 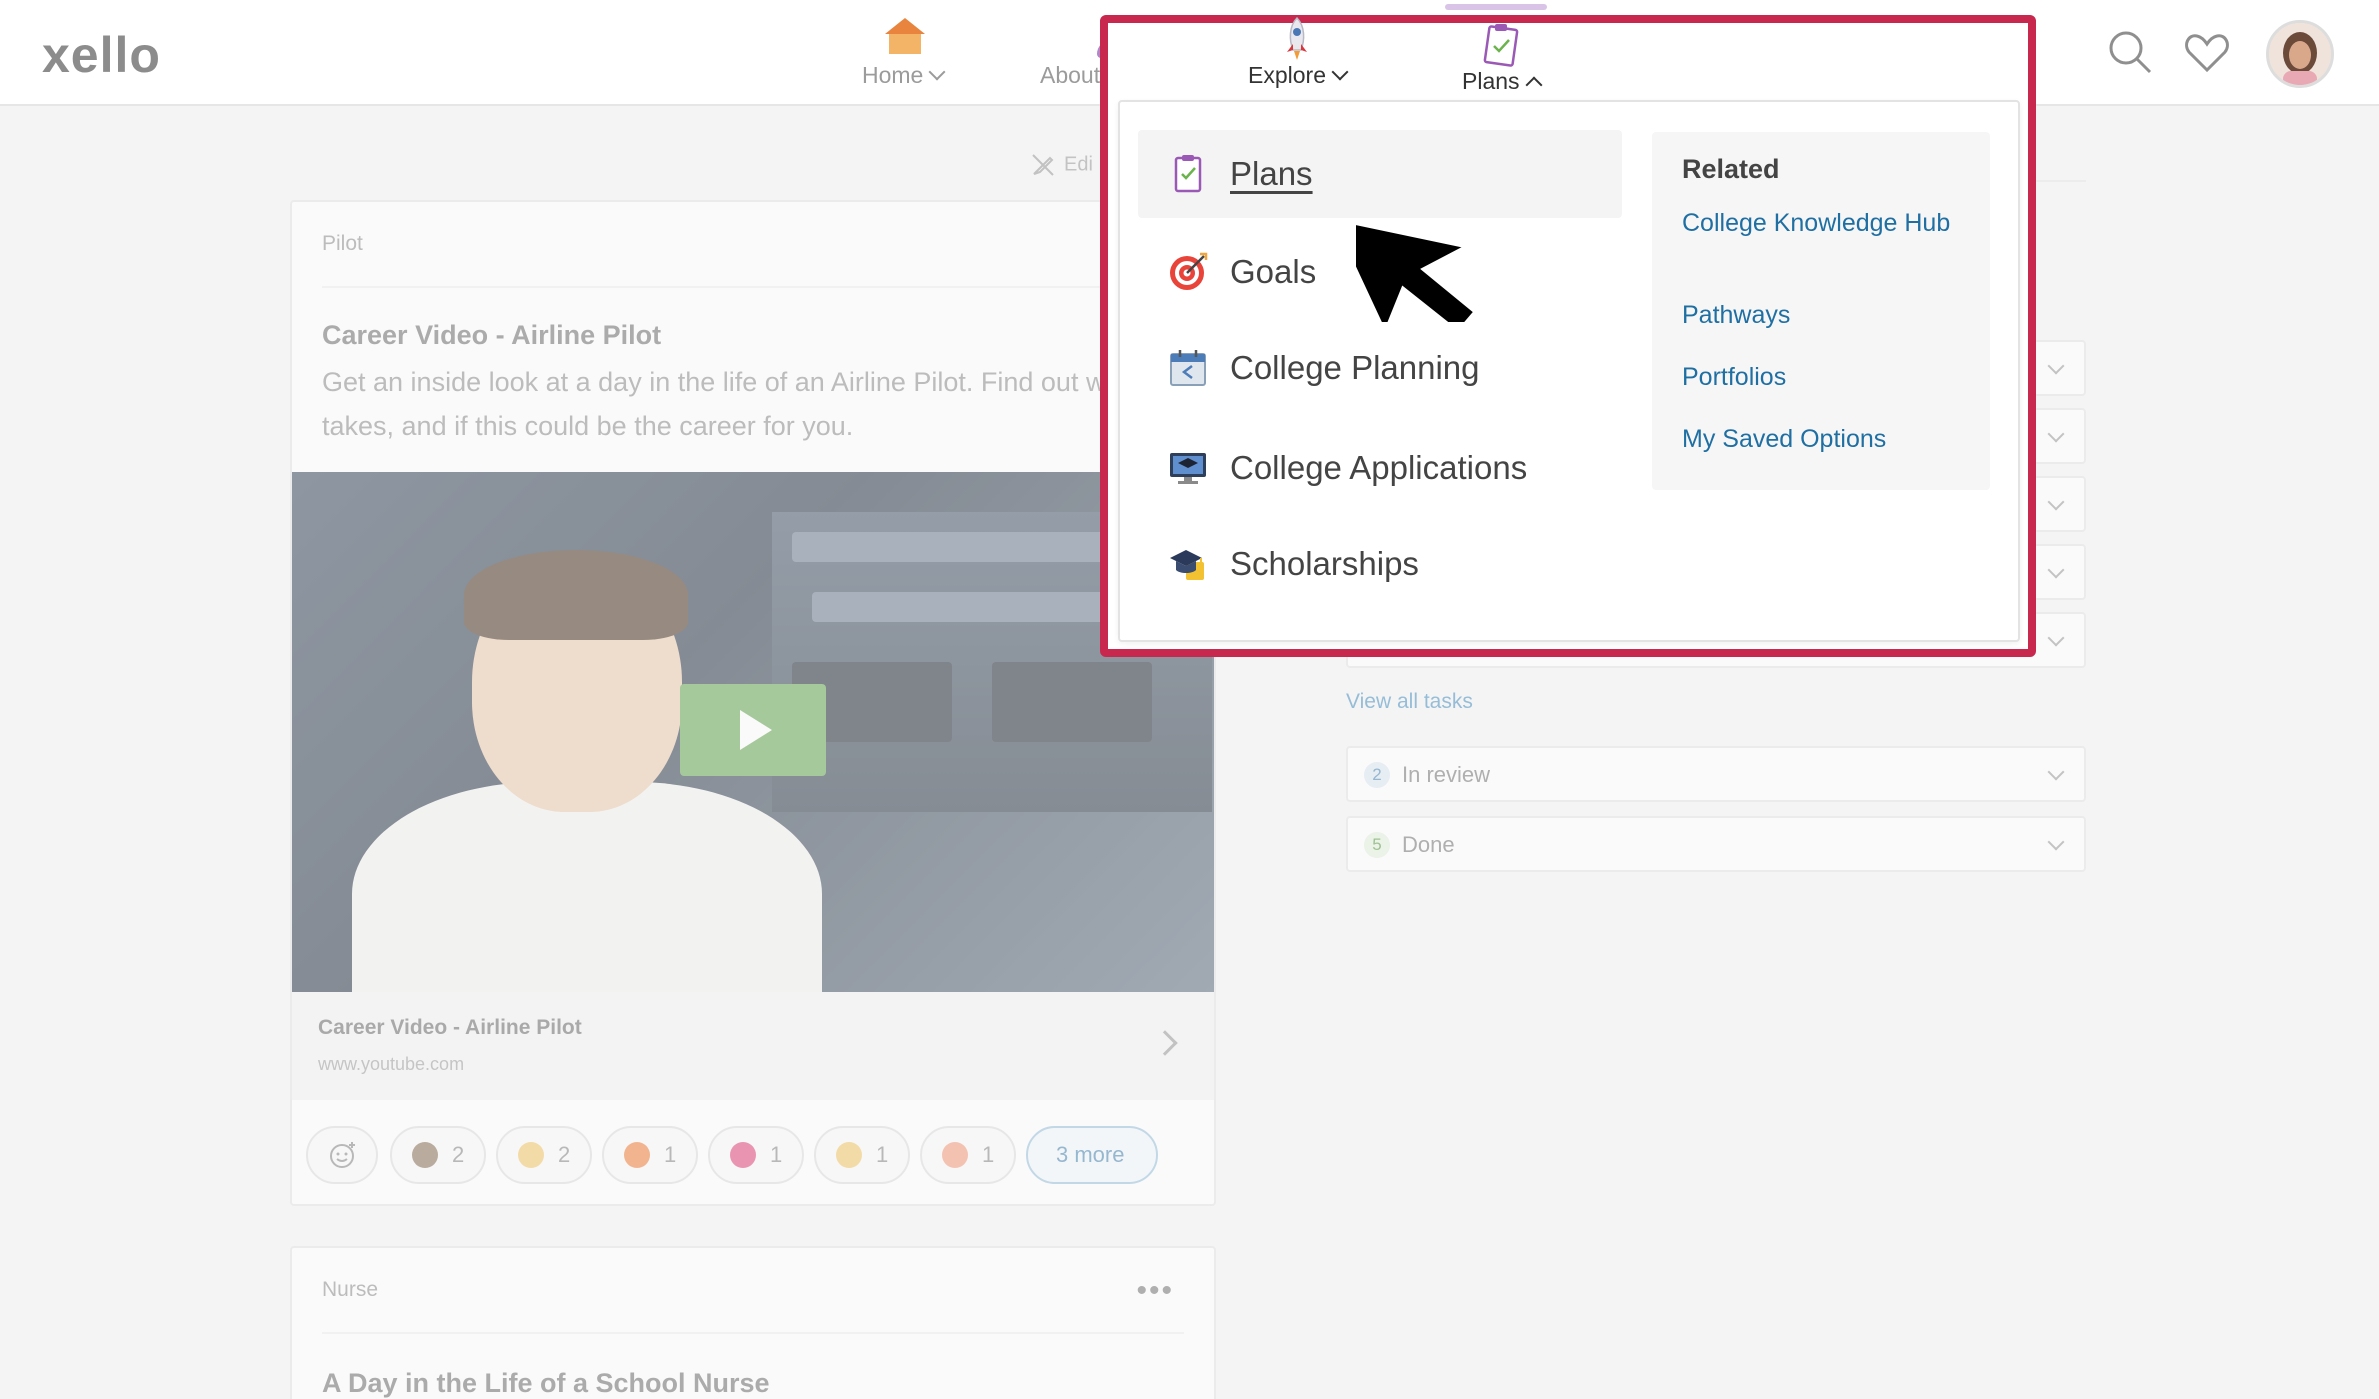 I want to click on related-link-my-saved-options: My Saved Options, so click(x=1827, y=439).